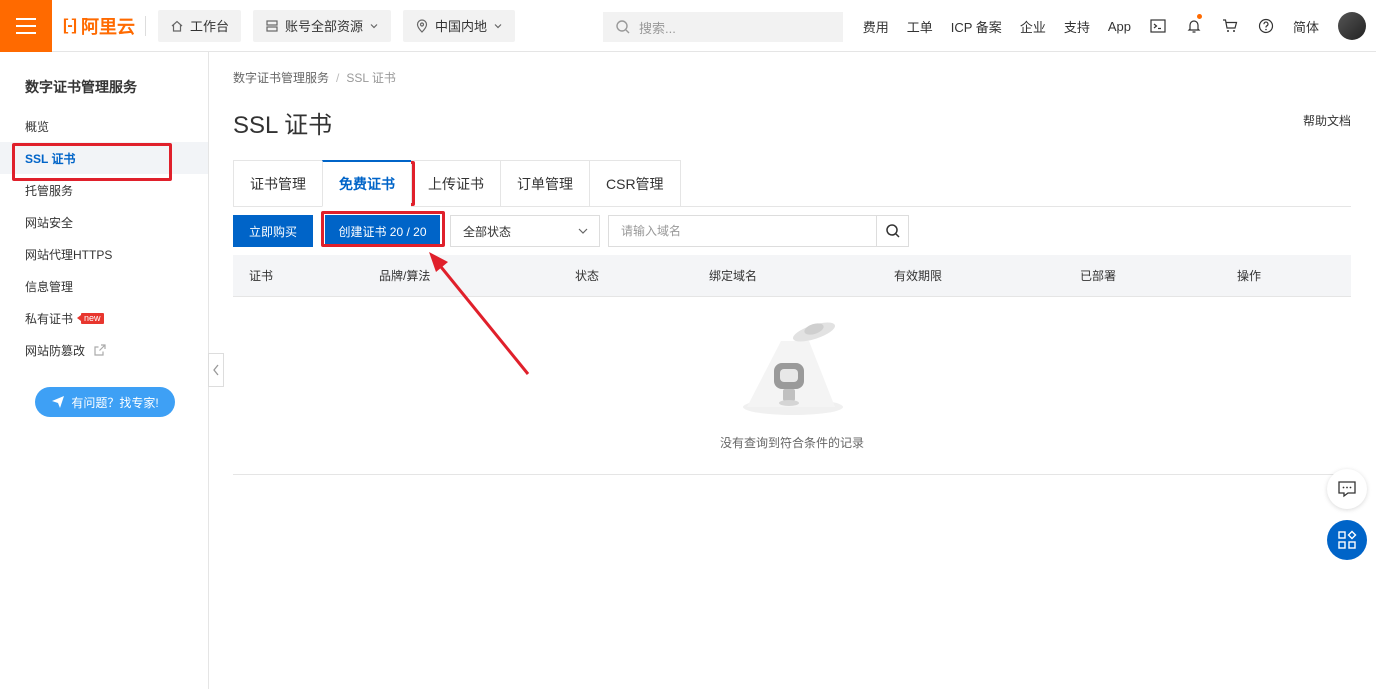 The width and height of the screenshot is (1376, 689). Describe the element at coordinates (1327, 120) in the screenshot. I see `help-doc-link: 帮助文档` at that location.